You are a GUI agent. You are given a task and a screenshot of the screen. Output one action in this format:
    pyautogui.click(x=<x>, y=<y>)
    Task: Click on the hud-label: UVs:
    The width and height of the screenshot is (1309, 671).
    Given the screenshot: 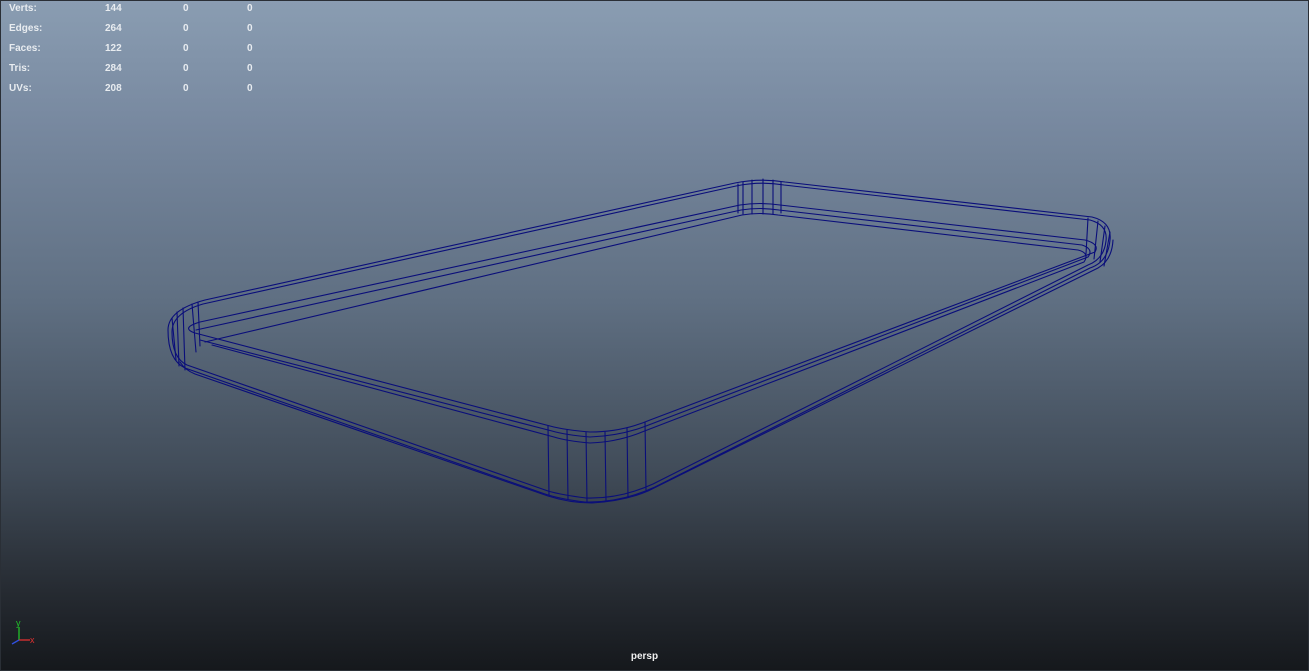 What is the action you would take?
    pyautogui.click(x=20, y=88)
    